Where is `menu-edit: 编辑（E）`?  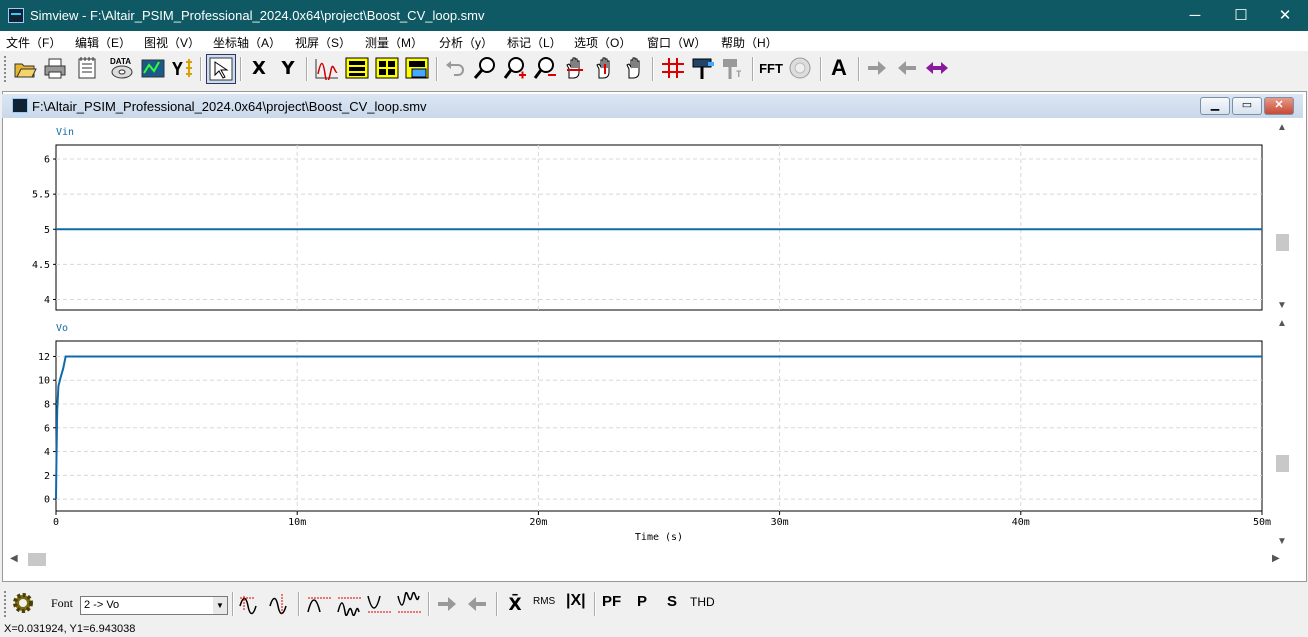
menu-edit: 编辑（E） is located at coordinates (103, 42).